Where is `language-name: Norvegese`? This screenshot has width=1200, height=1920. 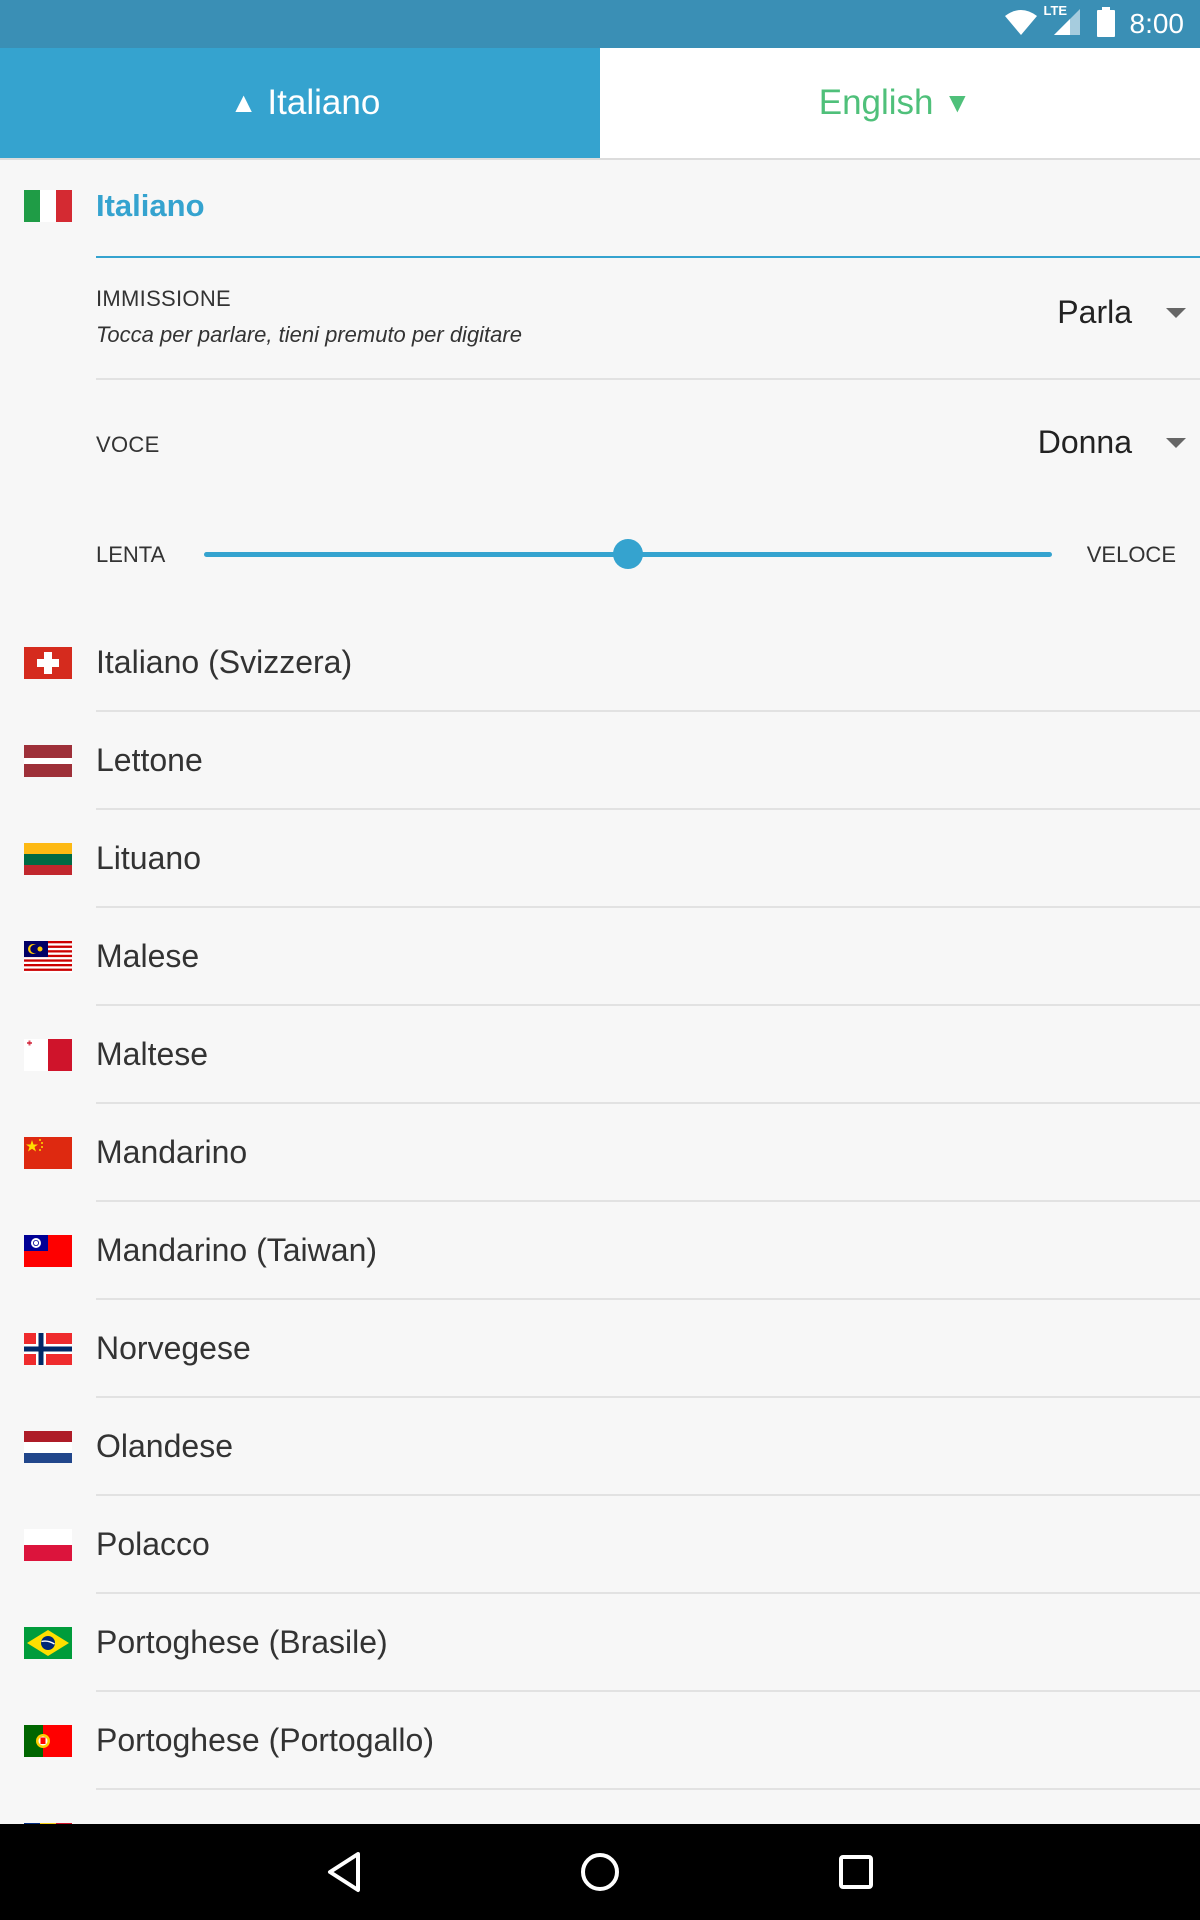
language-name: Norvegese is located at coordinates (173, 1348).